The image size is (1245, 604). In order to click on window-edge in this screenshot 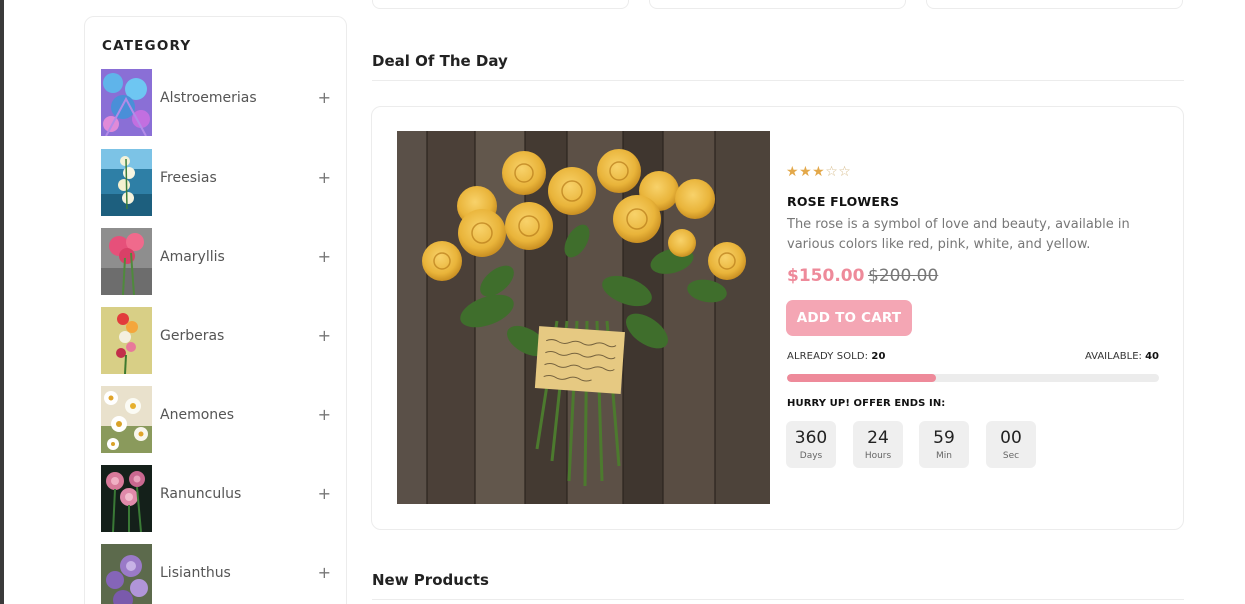, I will do `click(2, 302)`.